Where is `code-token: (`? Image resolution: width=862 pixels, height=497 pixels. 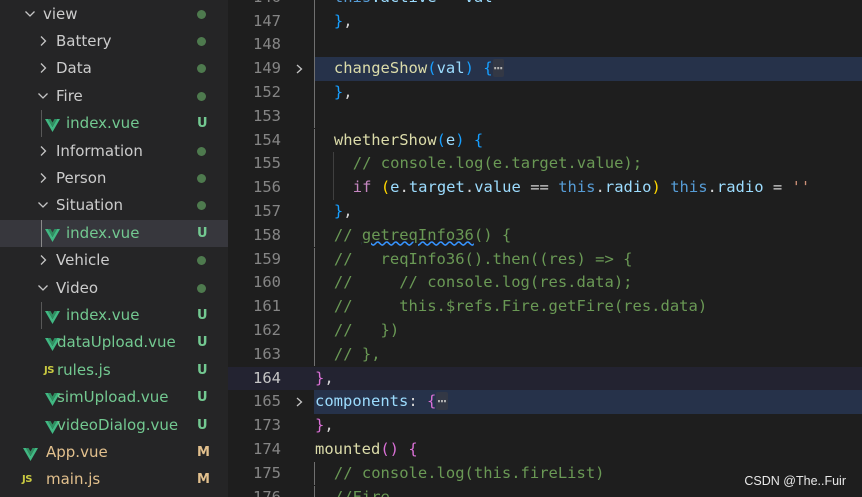 code-token: ( is located at coordinates (385, 187).